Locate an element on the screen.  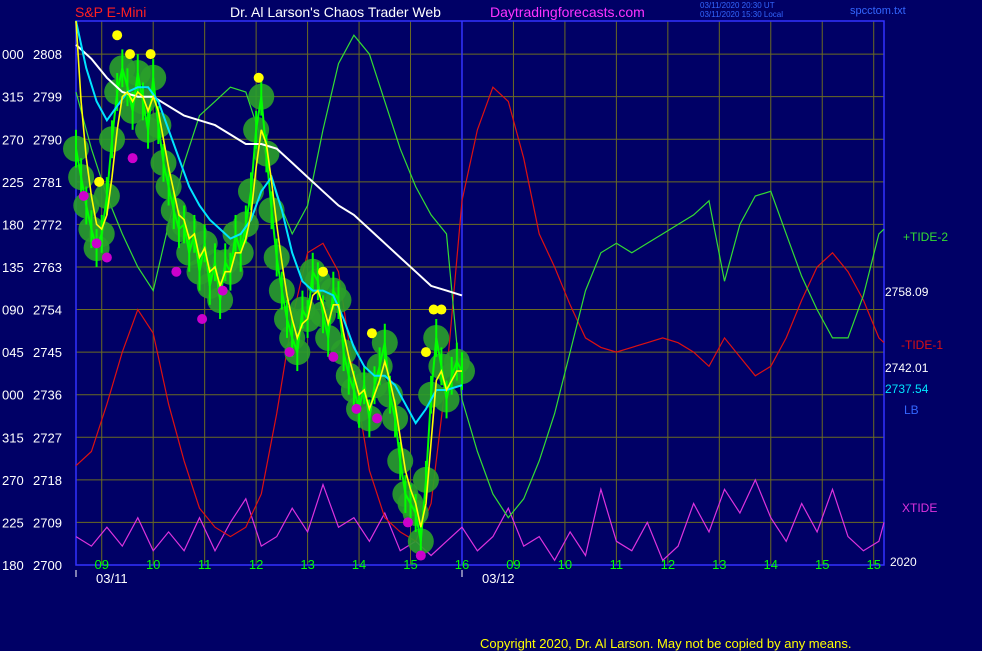
xtide-series is located at coordinates (480, 520).